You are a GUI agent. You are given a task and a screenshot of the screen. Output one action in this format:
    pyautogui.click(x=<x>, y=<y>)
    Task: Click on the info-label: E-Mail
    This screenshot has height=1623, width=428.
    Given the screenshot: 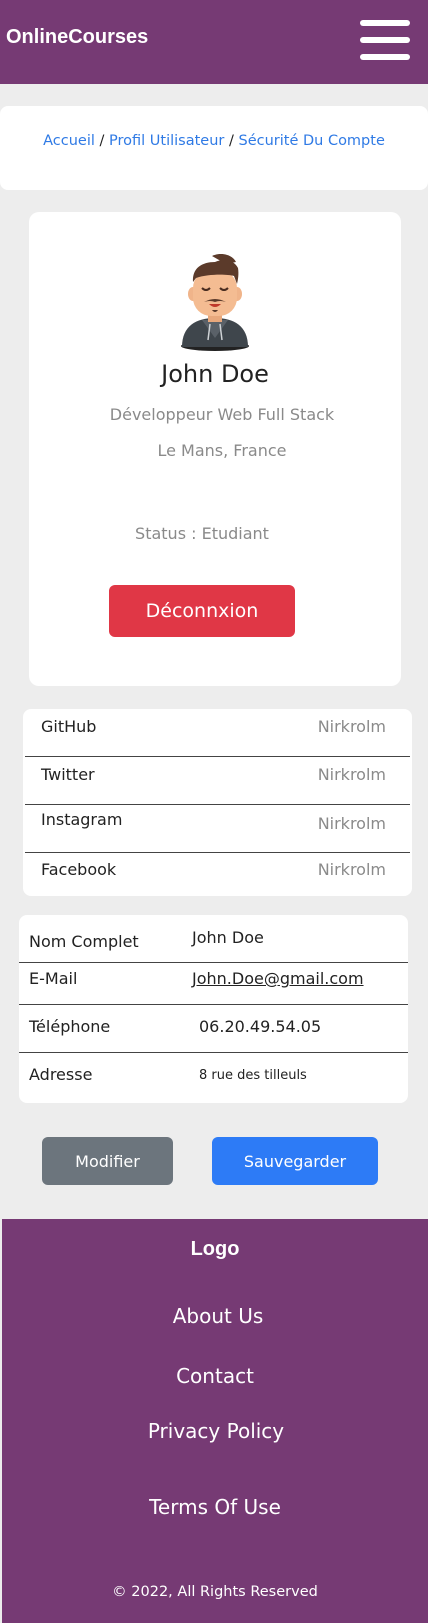 What is the action you would take?
    pyautogui.click(x=53, y=978)
    